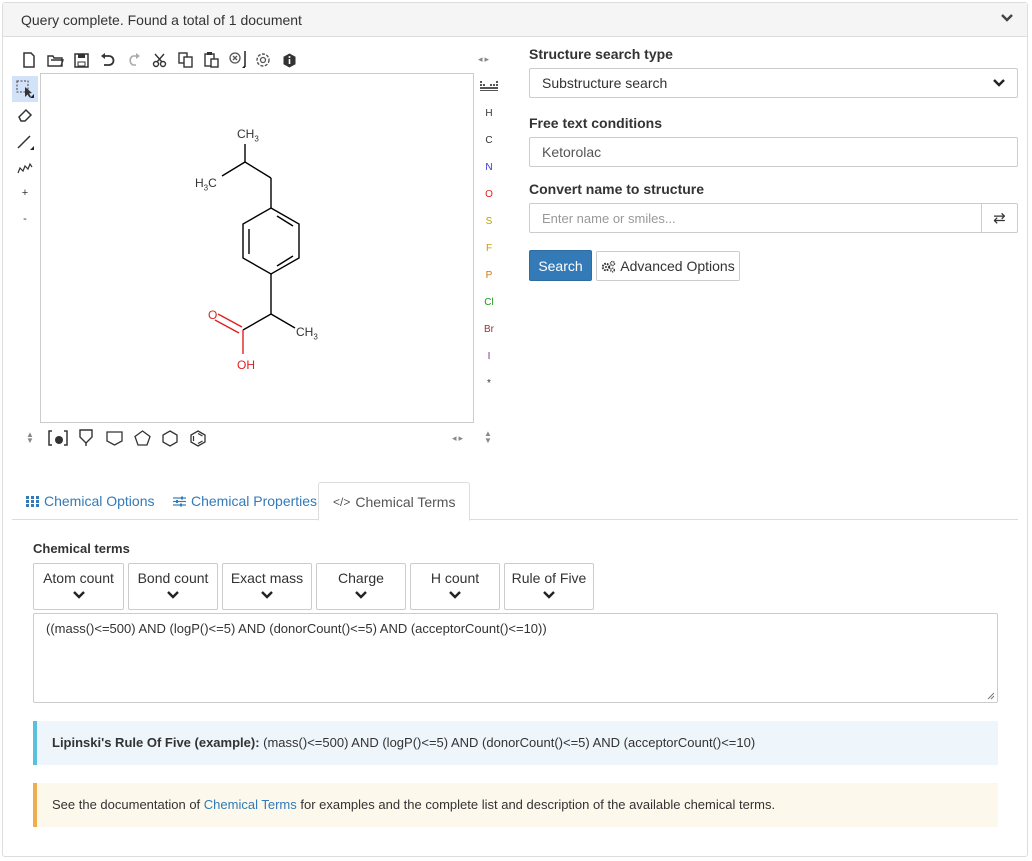 The width and height of the screenshot is (1032, 861). I want to click on search-type-value: Substructure search, so click(605, 83).